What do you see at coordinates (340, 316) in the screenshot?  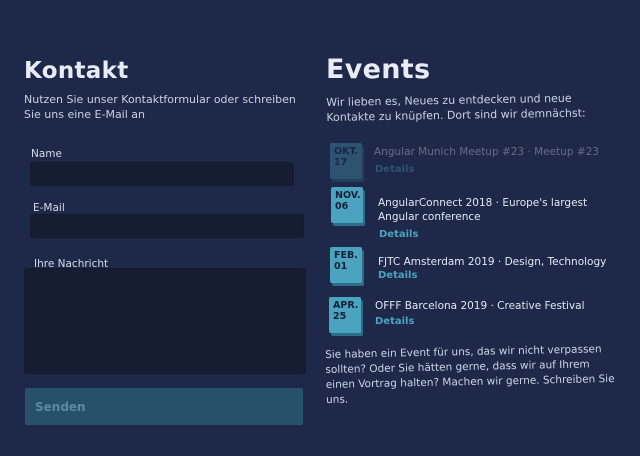 I see `event-day: 25` at bounding box center [340, 316].